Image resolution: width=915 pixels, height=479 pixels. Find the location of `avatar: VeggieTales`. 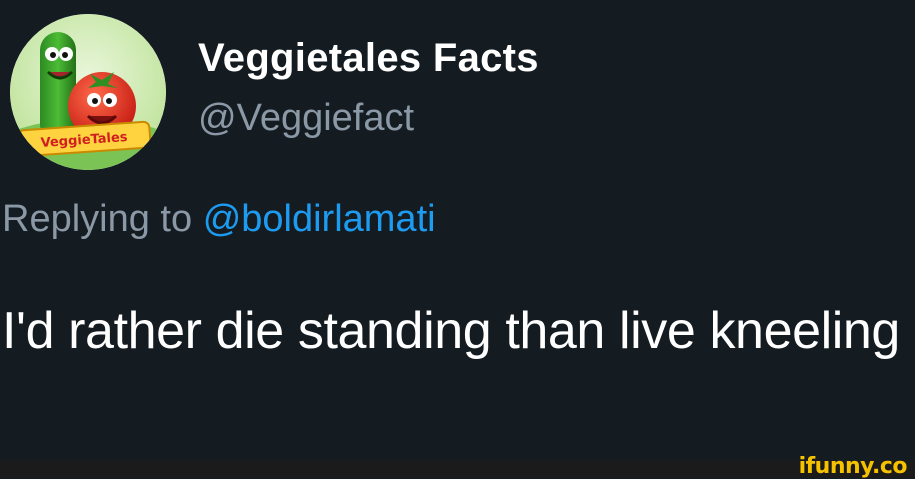

avatar: VeggieTales is located at coordinates (88, 92).